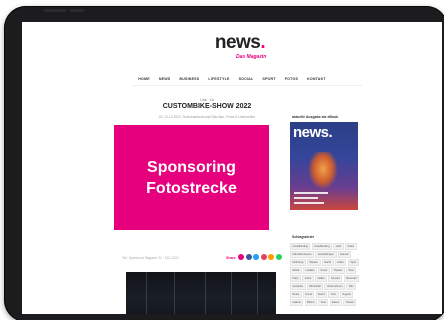 The image size is (444, 320). I want to click on article-photo, so click(201, 293).